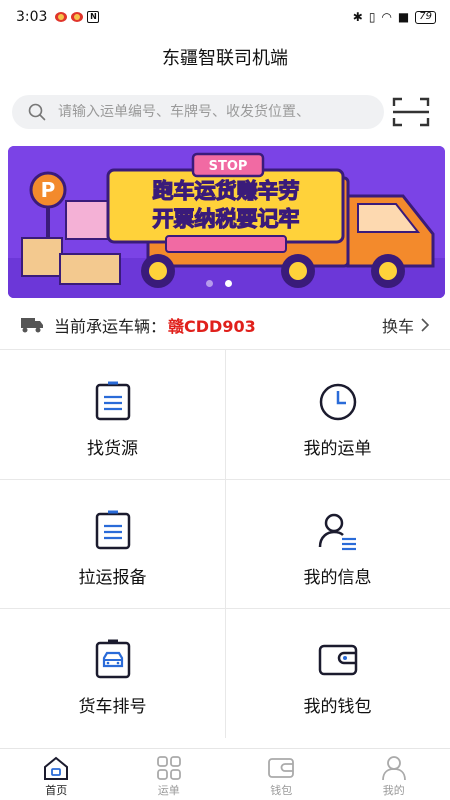 The height and width of the screenshot is (800, 450). Describe the element at coordinates (209, 283) in the screenshot. I see `banner-dot` at that location.